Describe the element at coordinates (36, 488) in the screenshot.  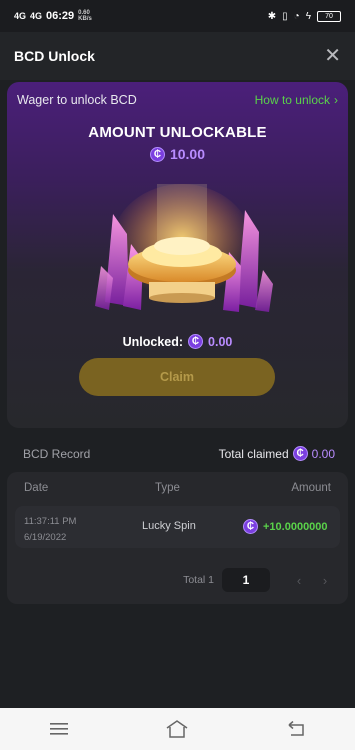
I see `column-header-date: Date` at that location.